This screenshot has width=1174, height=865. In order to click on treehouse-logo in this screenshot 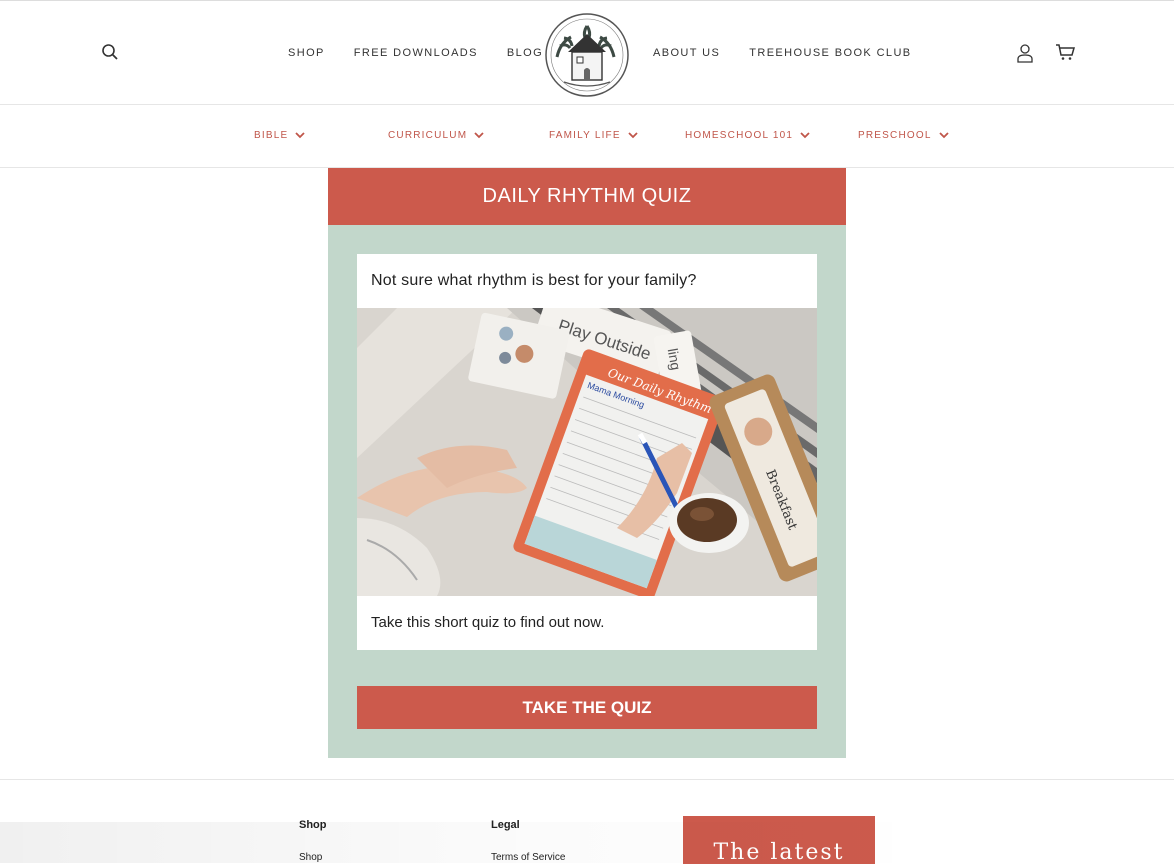, I will do `click(587, 55)`.